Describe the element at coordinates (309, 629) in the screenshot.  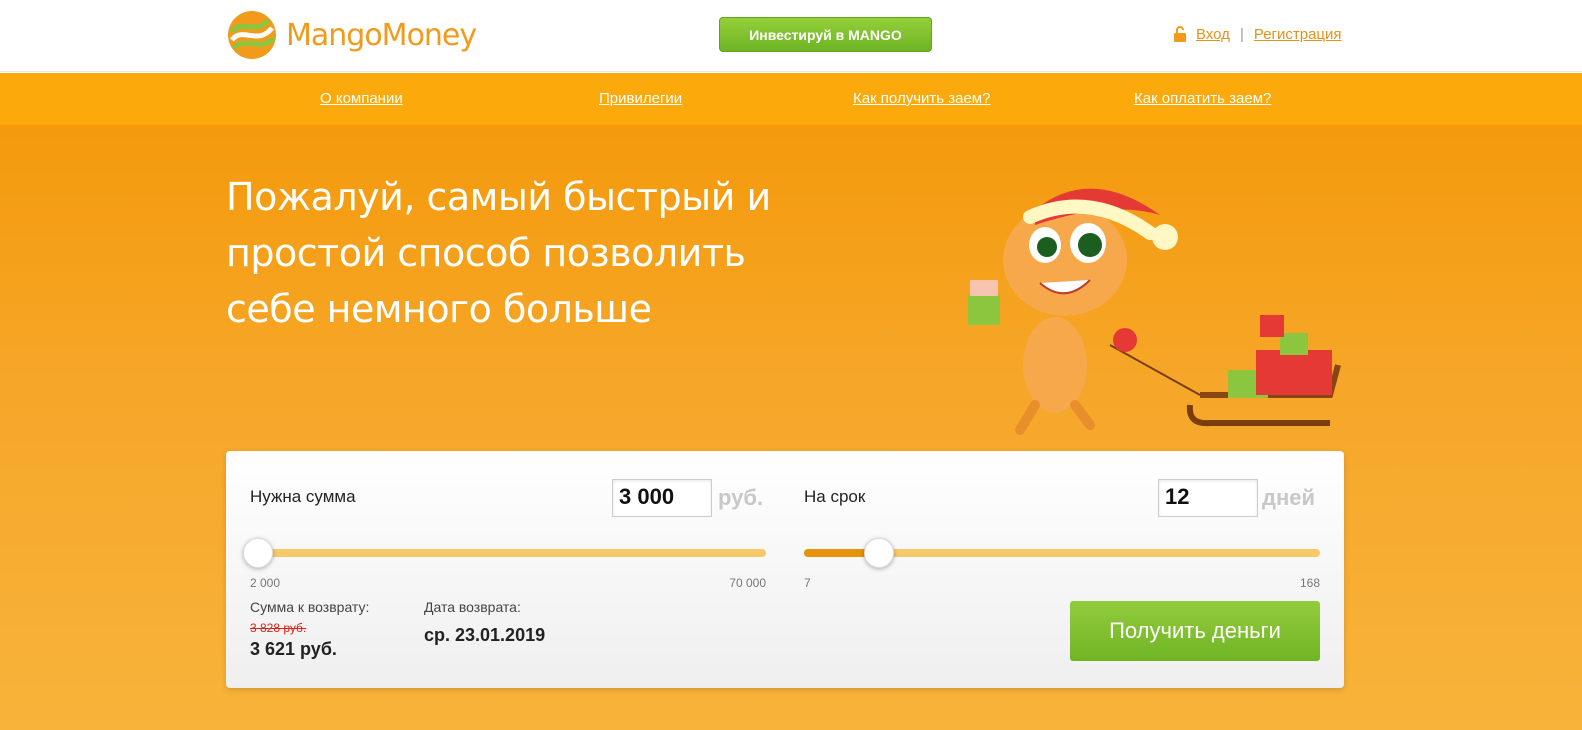
I see `repay-summary: Сумма к возврату: 3 828 руб. 3 621 руб.` at that location.